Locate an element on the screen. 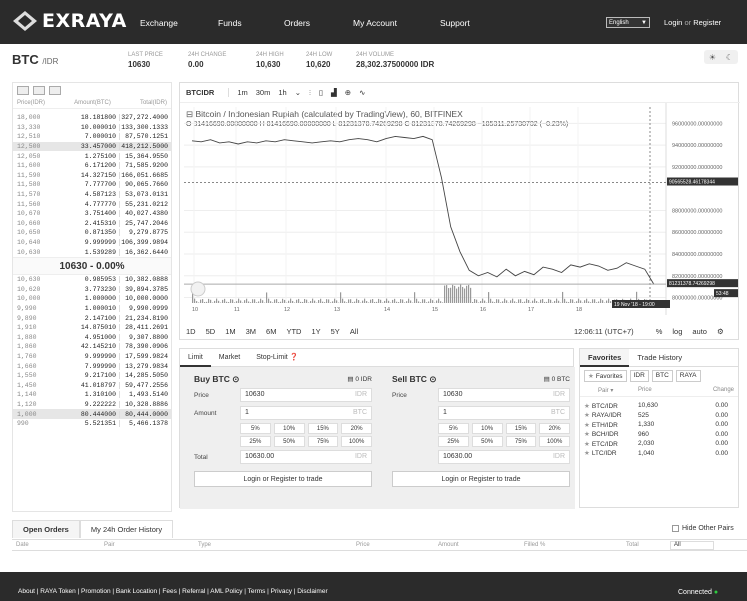 The height and width of the screenshot is (601, 747). sun-icon: ☀ is located at coordinates (712, 57).